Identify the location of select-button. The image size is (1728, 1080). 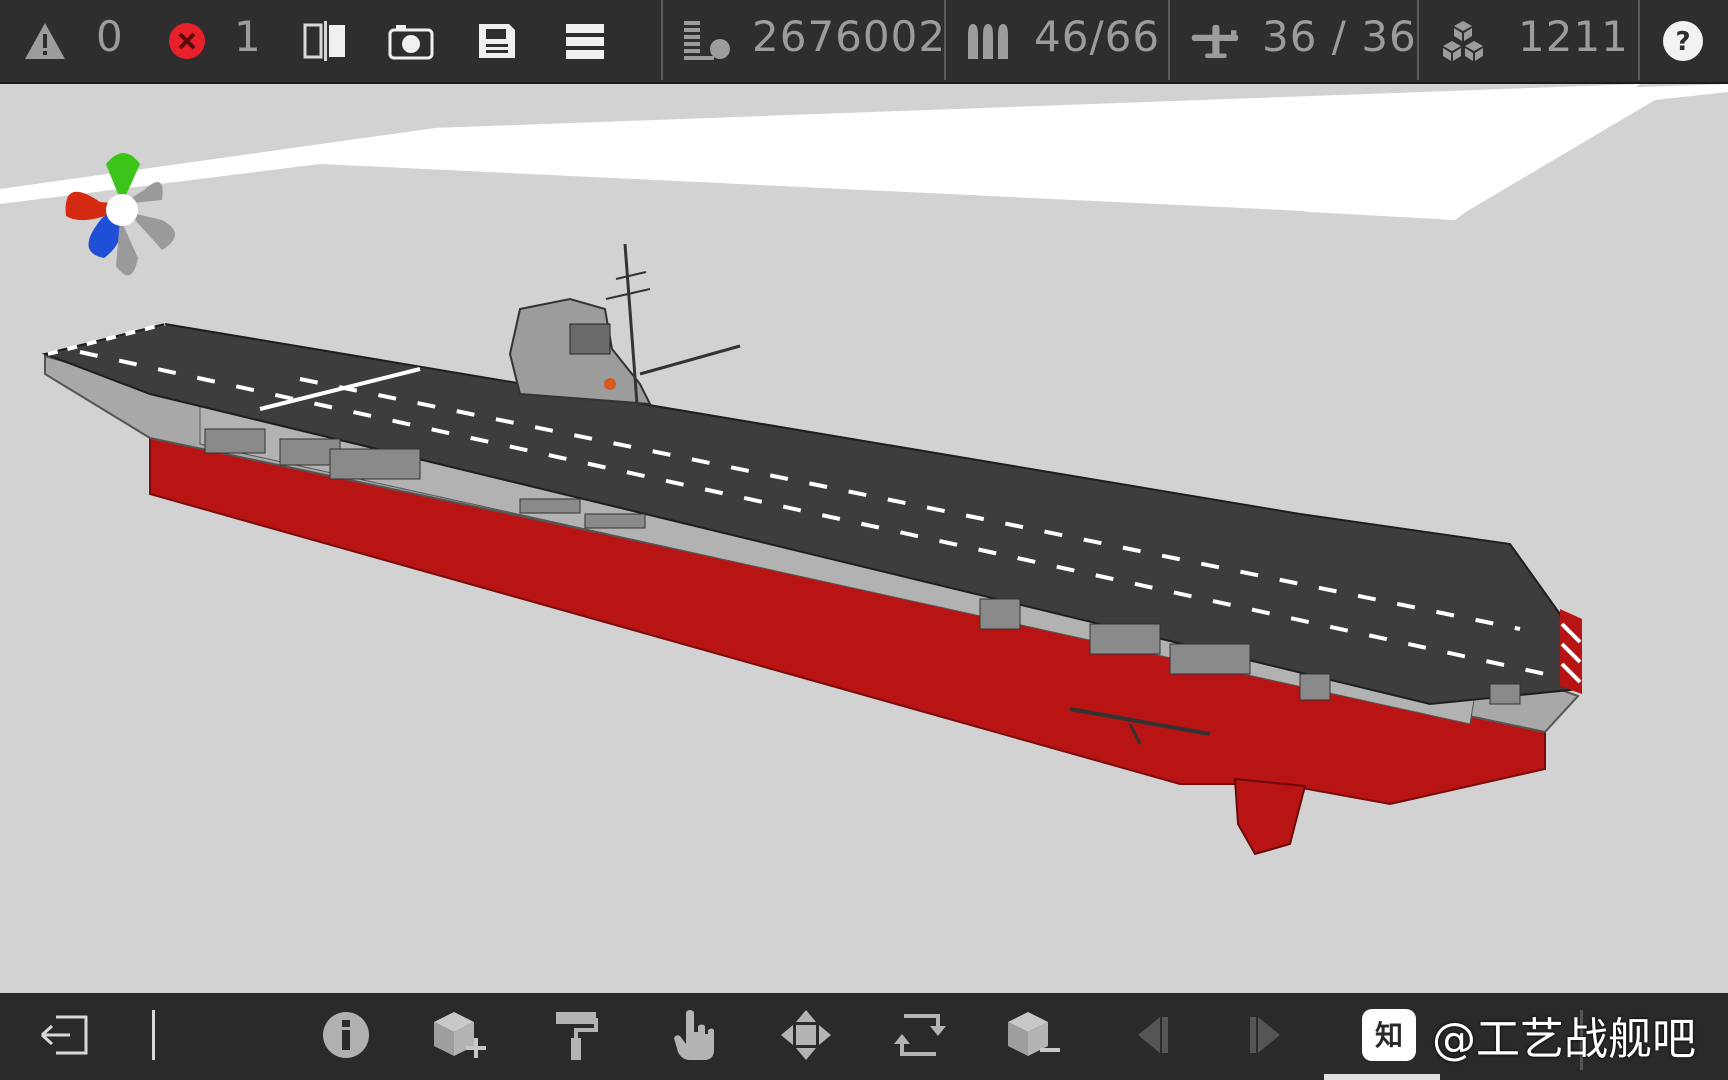
(694, 1035).